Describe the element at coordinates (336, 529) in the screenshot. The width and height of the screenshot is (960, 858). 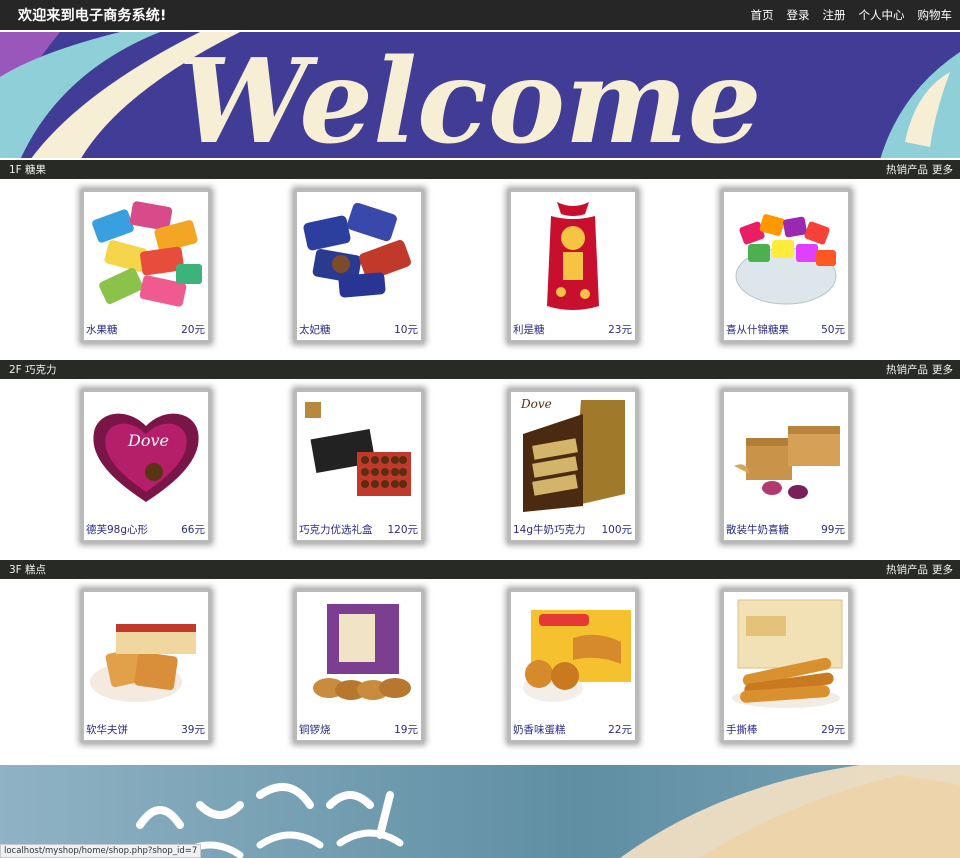
I see `product-name: 巧克力优选礼盒` at that location.